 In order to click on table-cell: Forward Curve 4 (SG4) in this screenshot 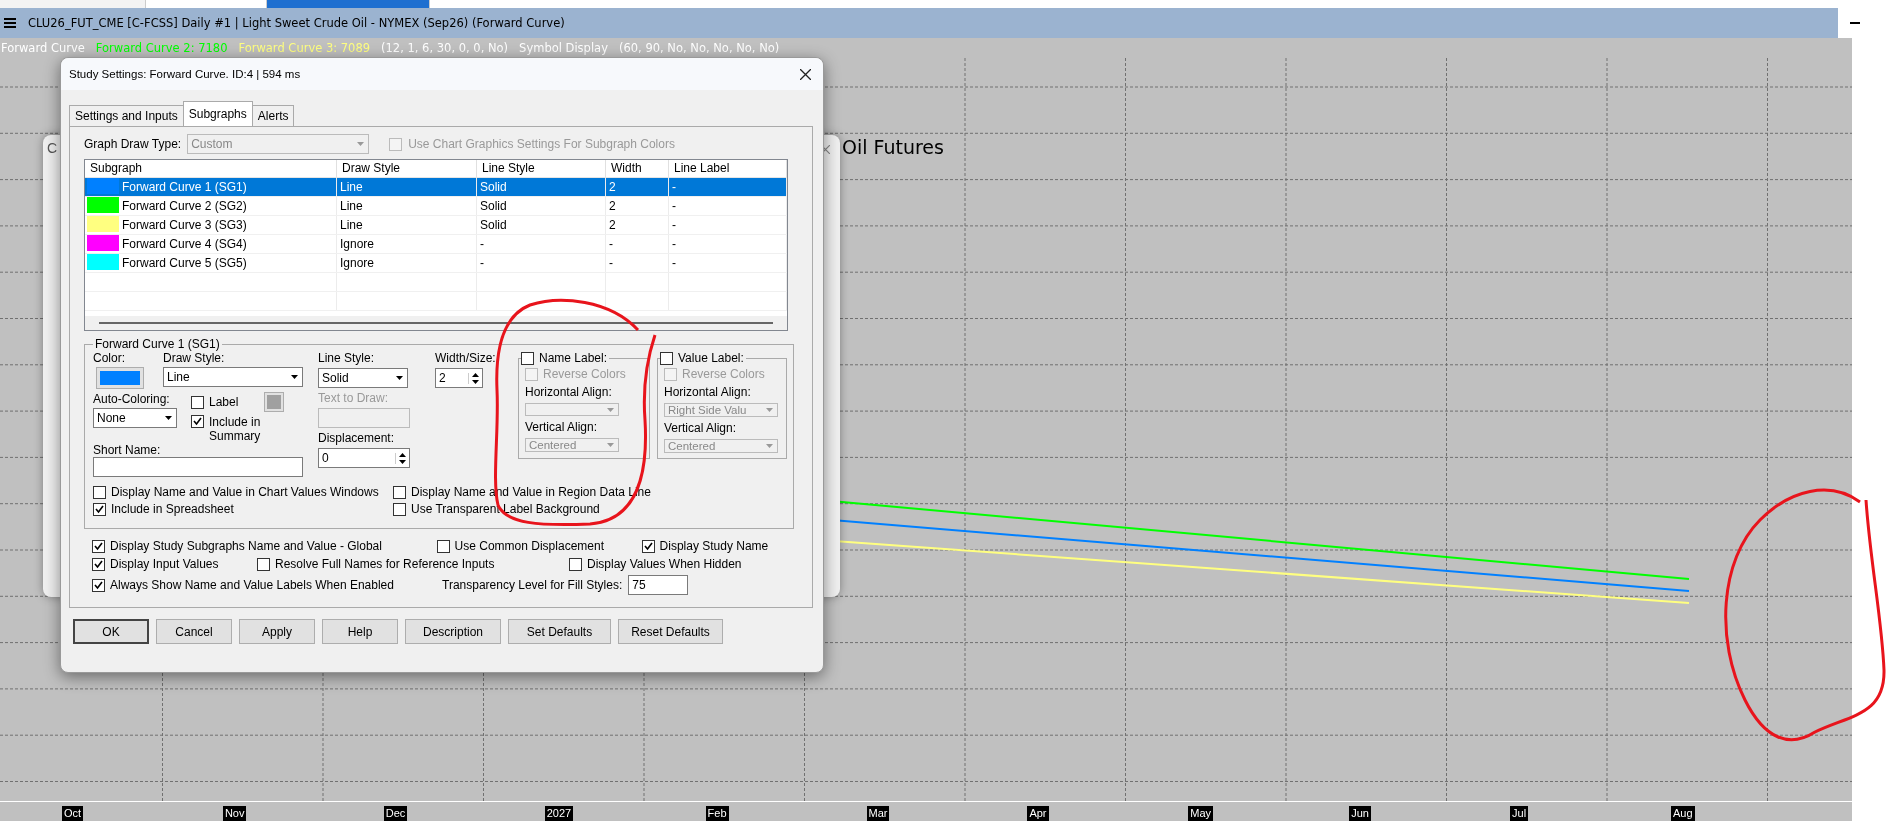, I will do `click(228, 244)`.